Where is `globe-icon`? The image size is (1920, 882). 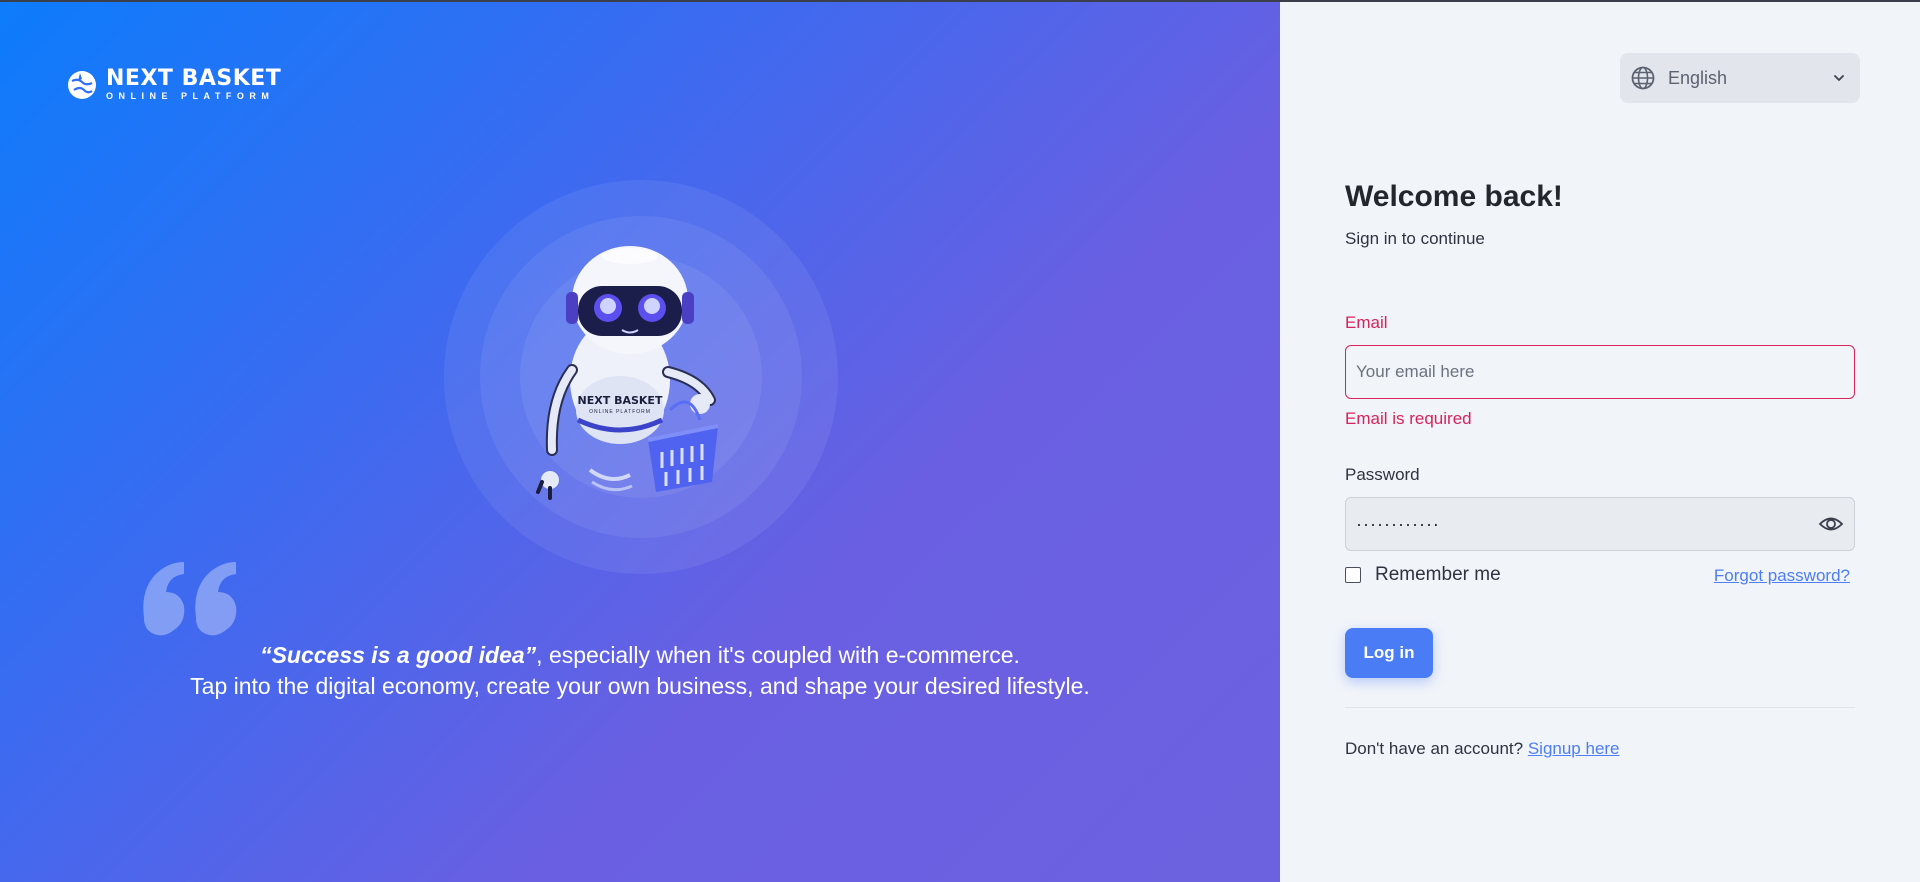 globe-icon is located at coordinates (1643, 78).